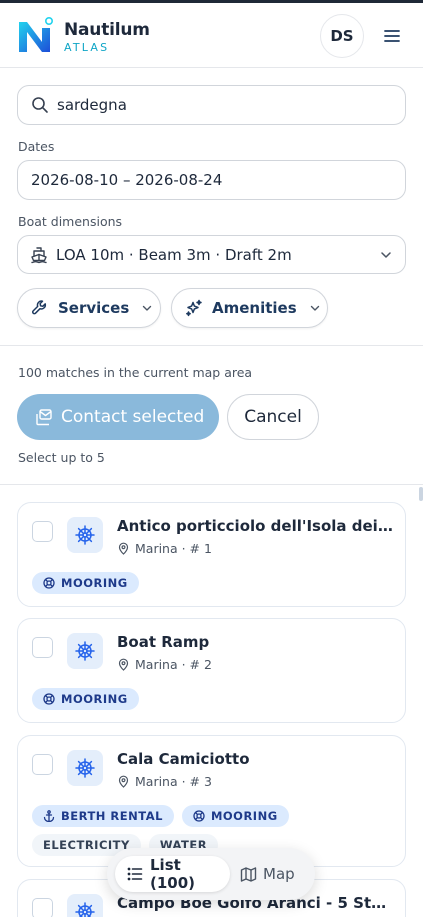  I want to click on dates-value: 2026-08-10 – 2026-08-24, so click(127, 180).